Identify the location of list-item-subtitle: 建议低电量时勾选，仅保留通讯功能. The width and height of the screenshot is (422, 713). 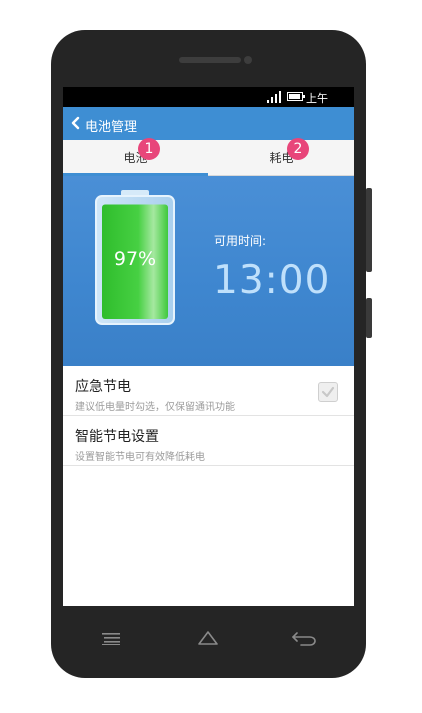
(155, 407).